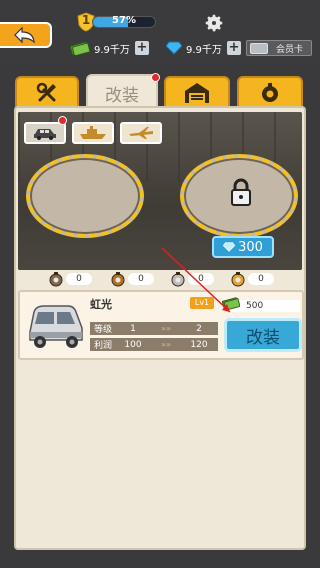 This screenshot has width=320, height=568. What do you see at coordinates (122, 95) in the screenshot?
I see `tab-modify-label: 改装` at bounding box center [122, 95].